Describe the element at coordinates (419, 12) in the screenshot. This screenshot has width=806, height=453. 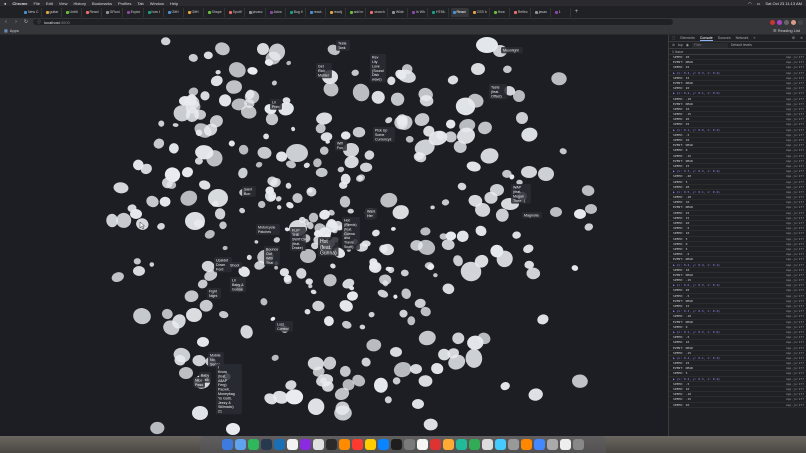
I see `browser-tab: In Wh` at that location.